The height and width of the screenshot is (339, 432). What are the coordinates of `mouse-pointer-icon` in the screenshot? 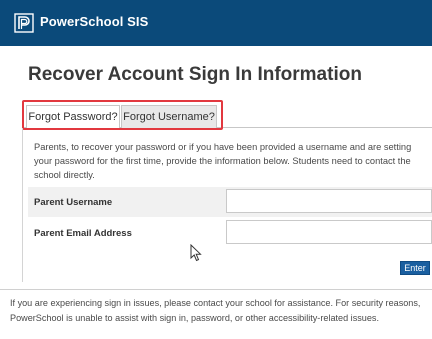 It's located at (196, 253).